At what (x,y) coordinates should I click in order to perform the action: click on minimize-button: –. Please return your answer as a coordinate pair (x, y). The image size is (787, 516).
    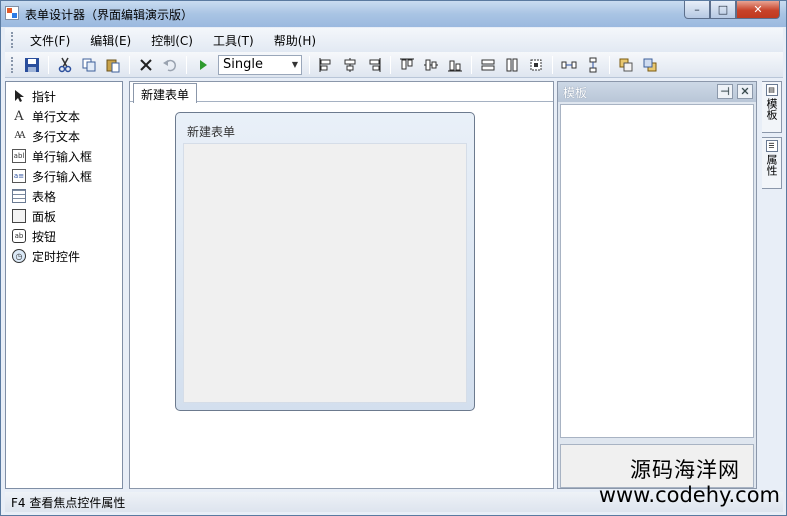
    Looking at the image, I should click on (697, 10).